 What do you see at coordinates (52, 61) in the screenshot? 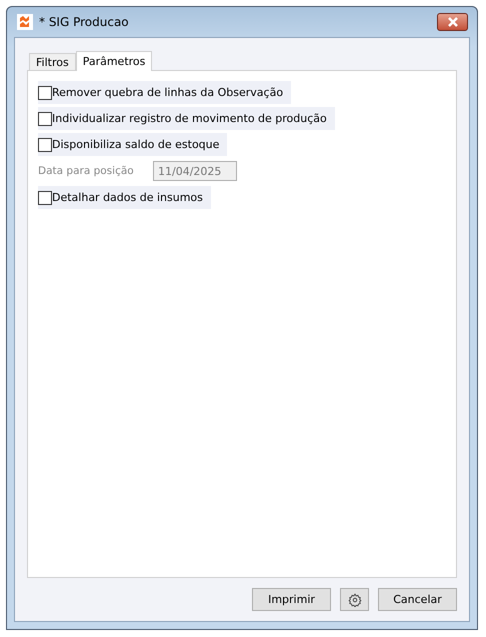
I see `tab: Filtros` at bounding box center [52, 61].